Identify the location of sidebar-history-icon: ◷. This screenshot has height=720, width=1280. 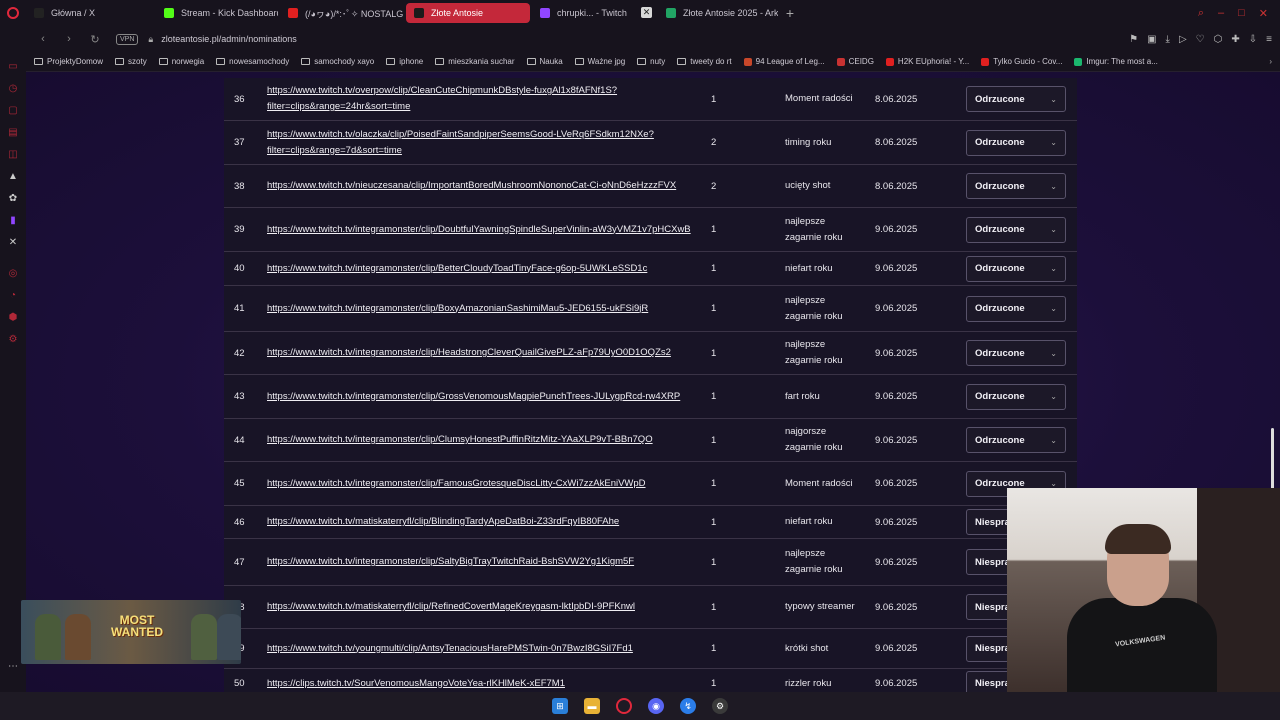
(13, 89).